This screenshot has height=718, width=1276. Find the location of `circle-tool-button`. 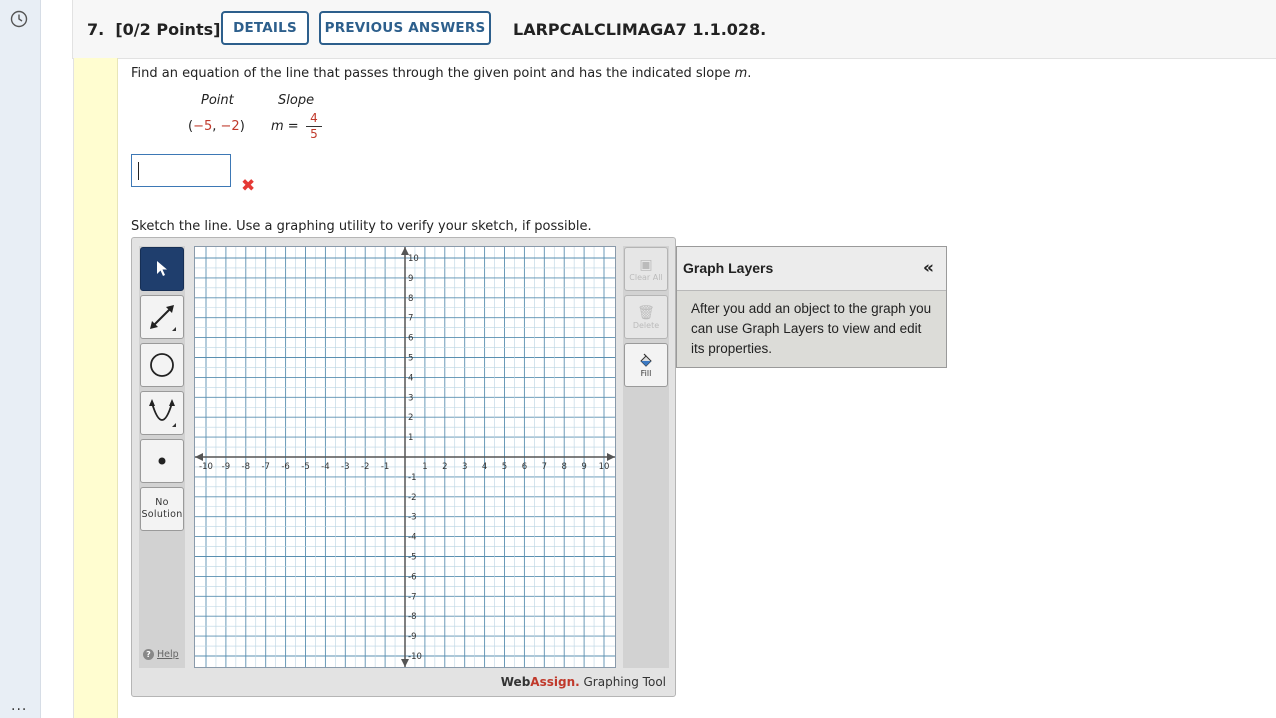

circle-tool-button is located at coordinates (162, 365).